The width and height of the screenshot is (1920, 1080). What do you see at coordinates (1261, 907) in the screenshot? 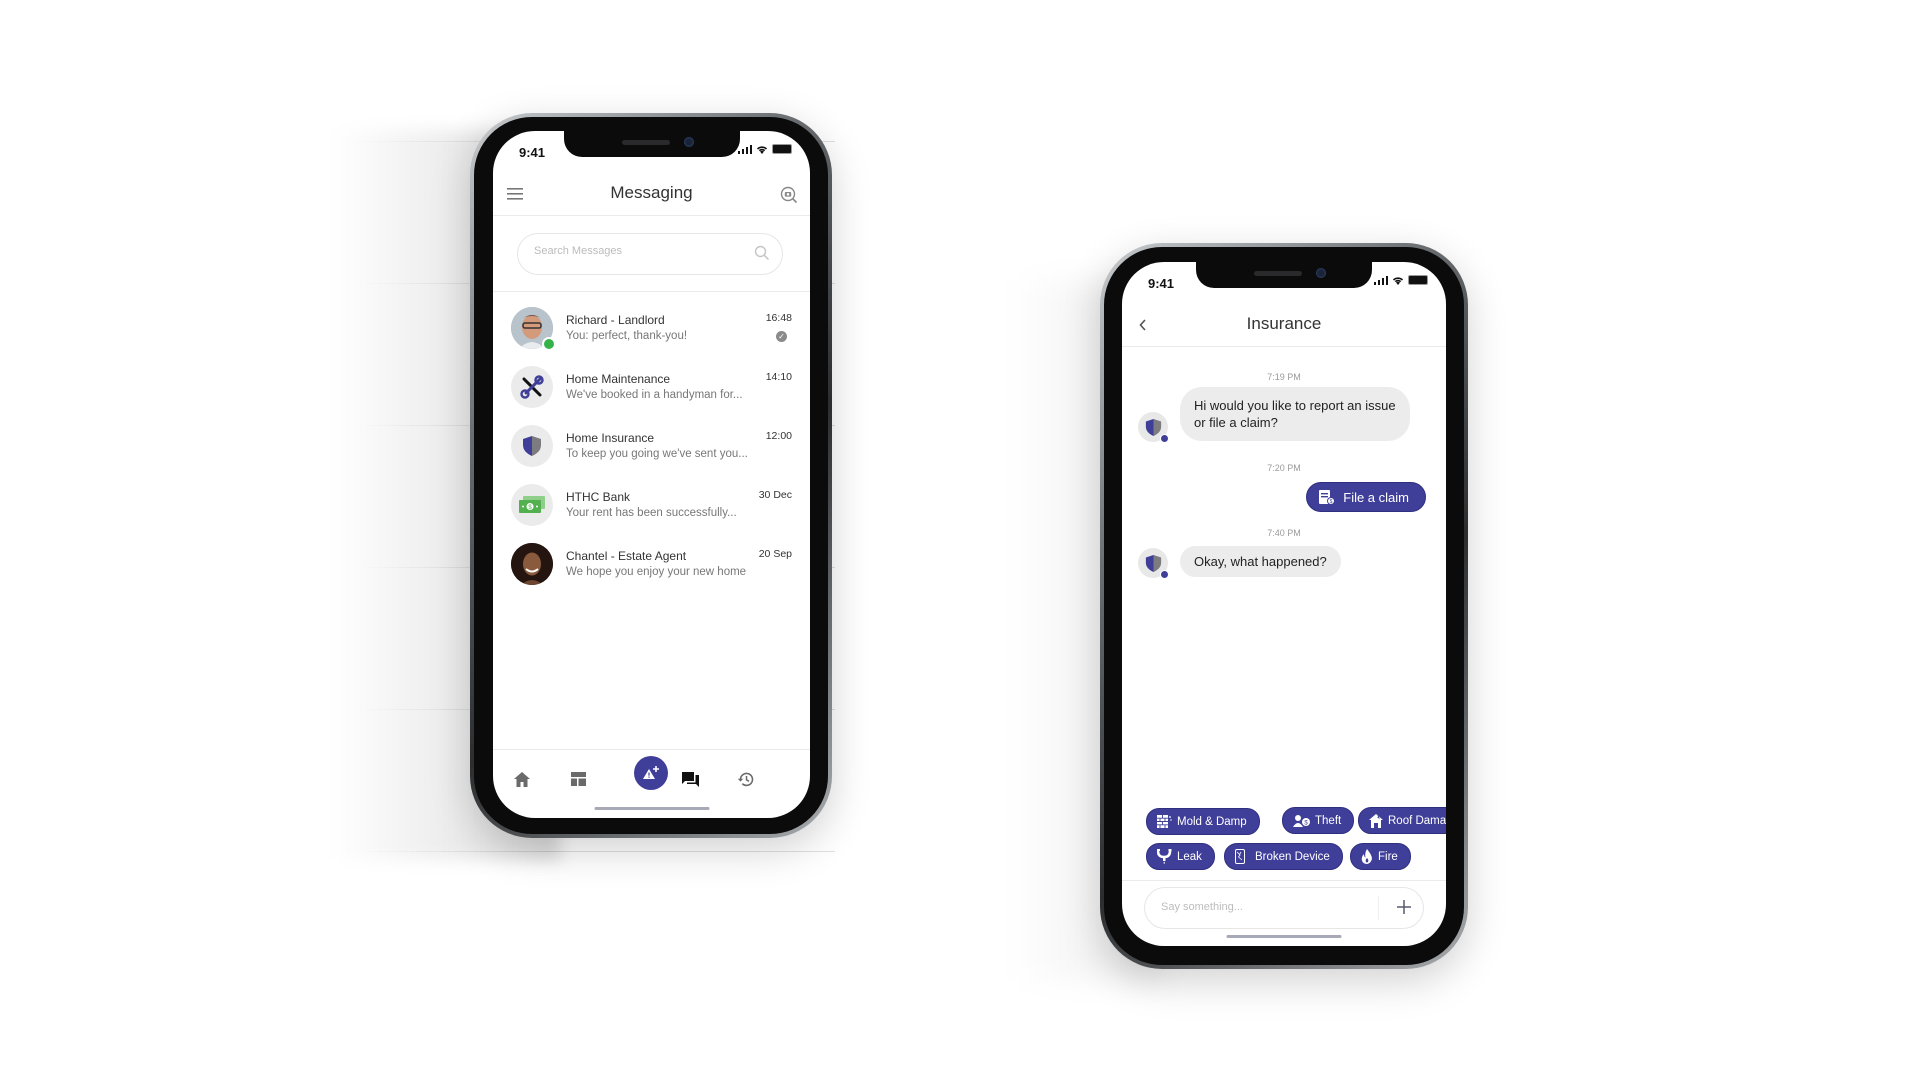
I see `message-input` at bounding box center [1261, 907].